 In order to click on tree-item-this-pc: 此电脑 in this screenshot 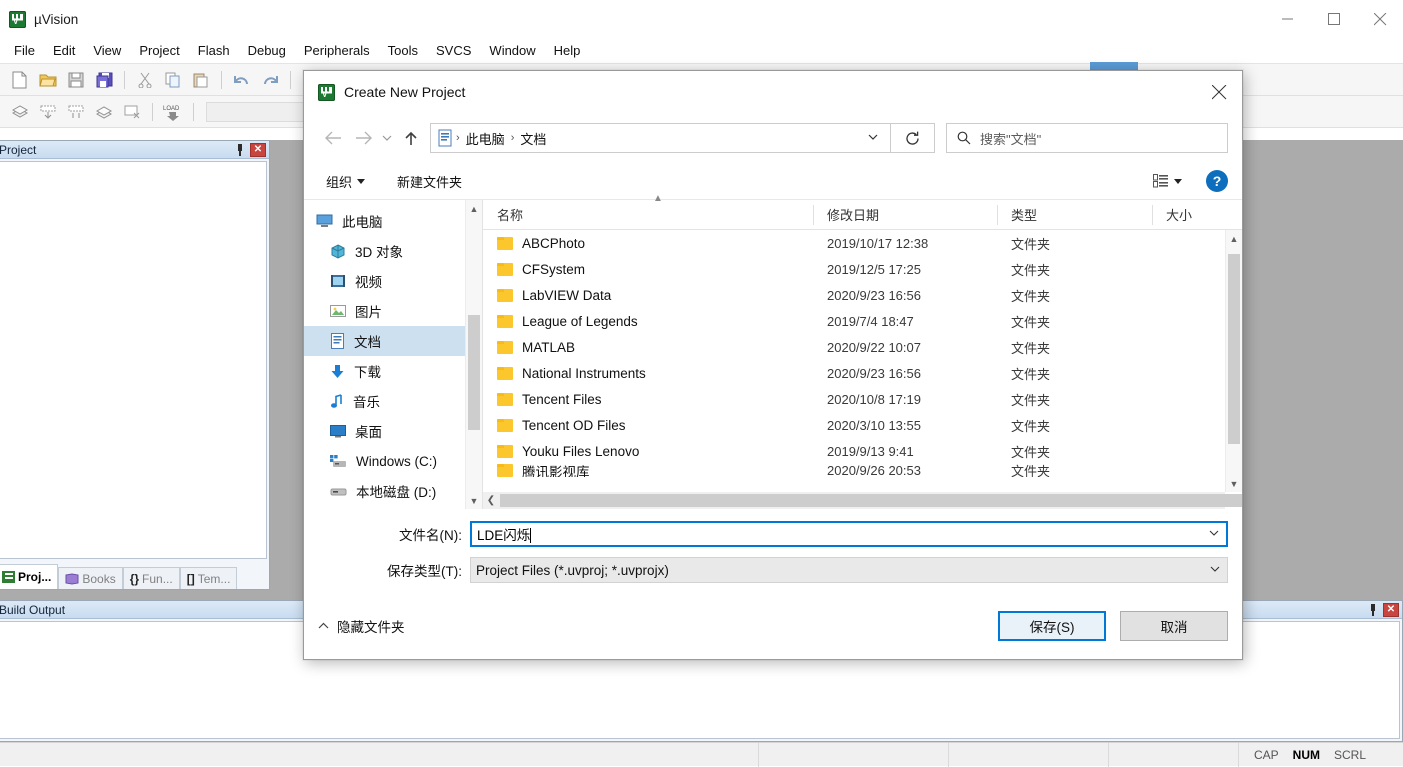, I will do `click(393, 221)`.